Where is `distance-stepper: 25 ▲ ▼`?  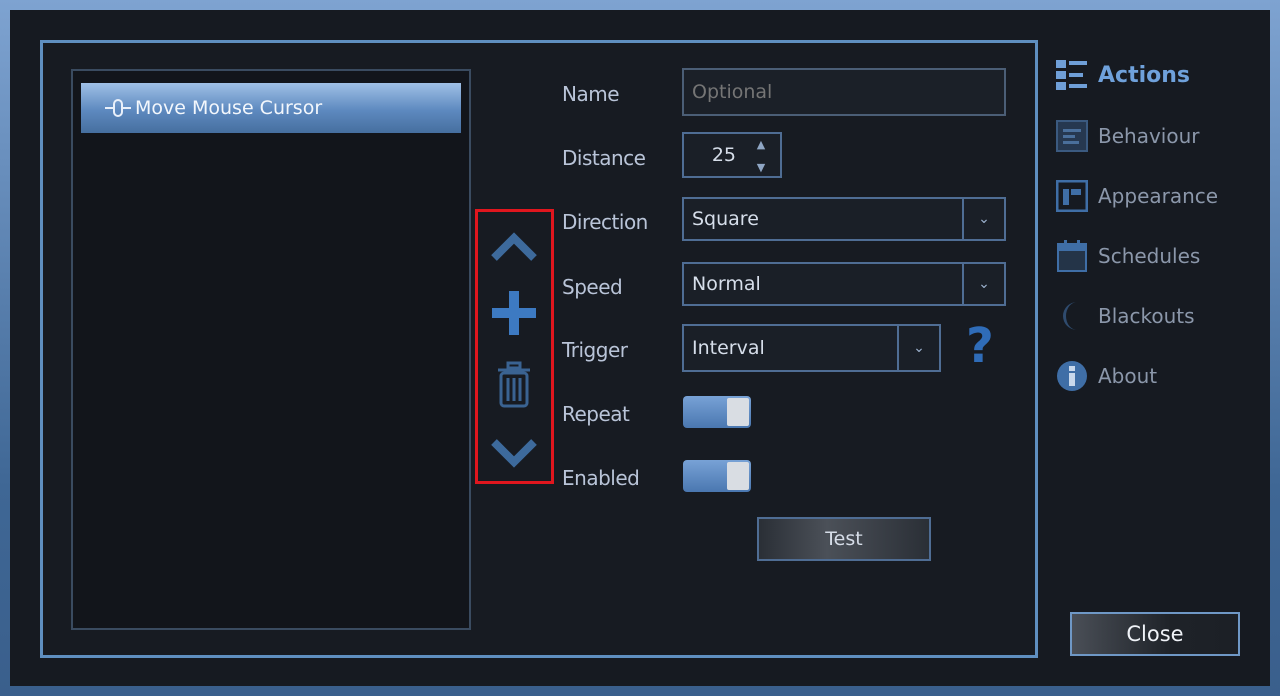 distance-stepper: 25 ▲ ▼ is located at coordinates (732, 155).